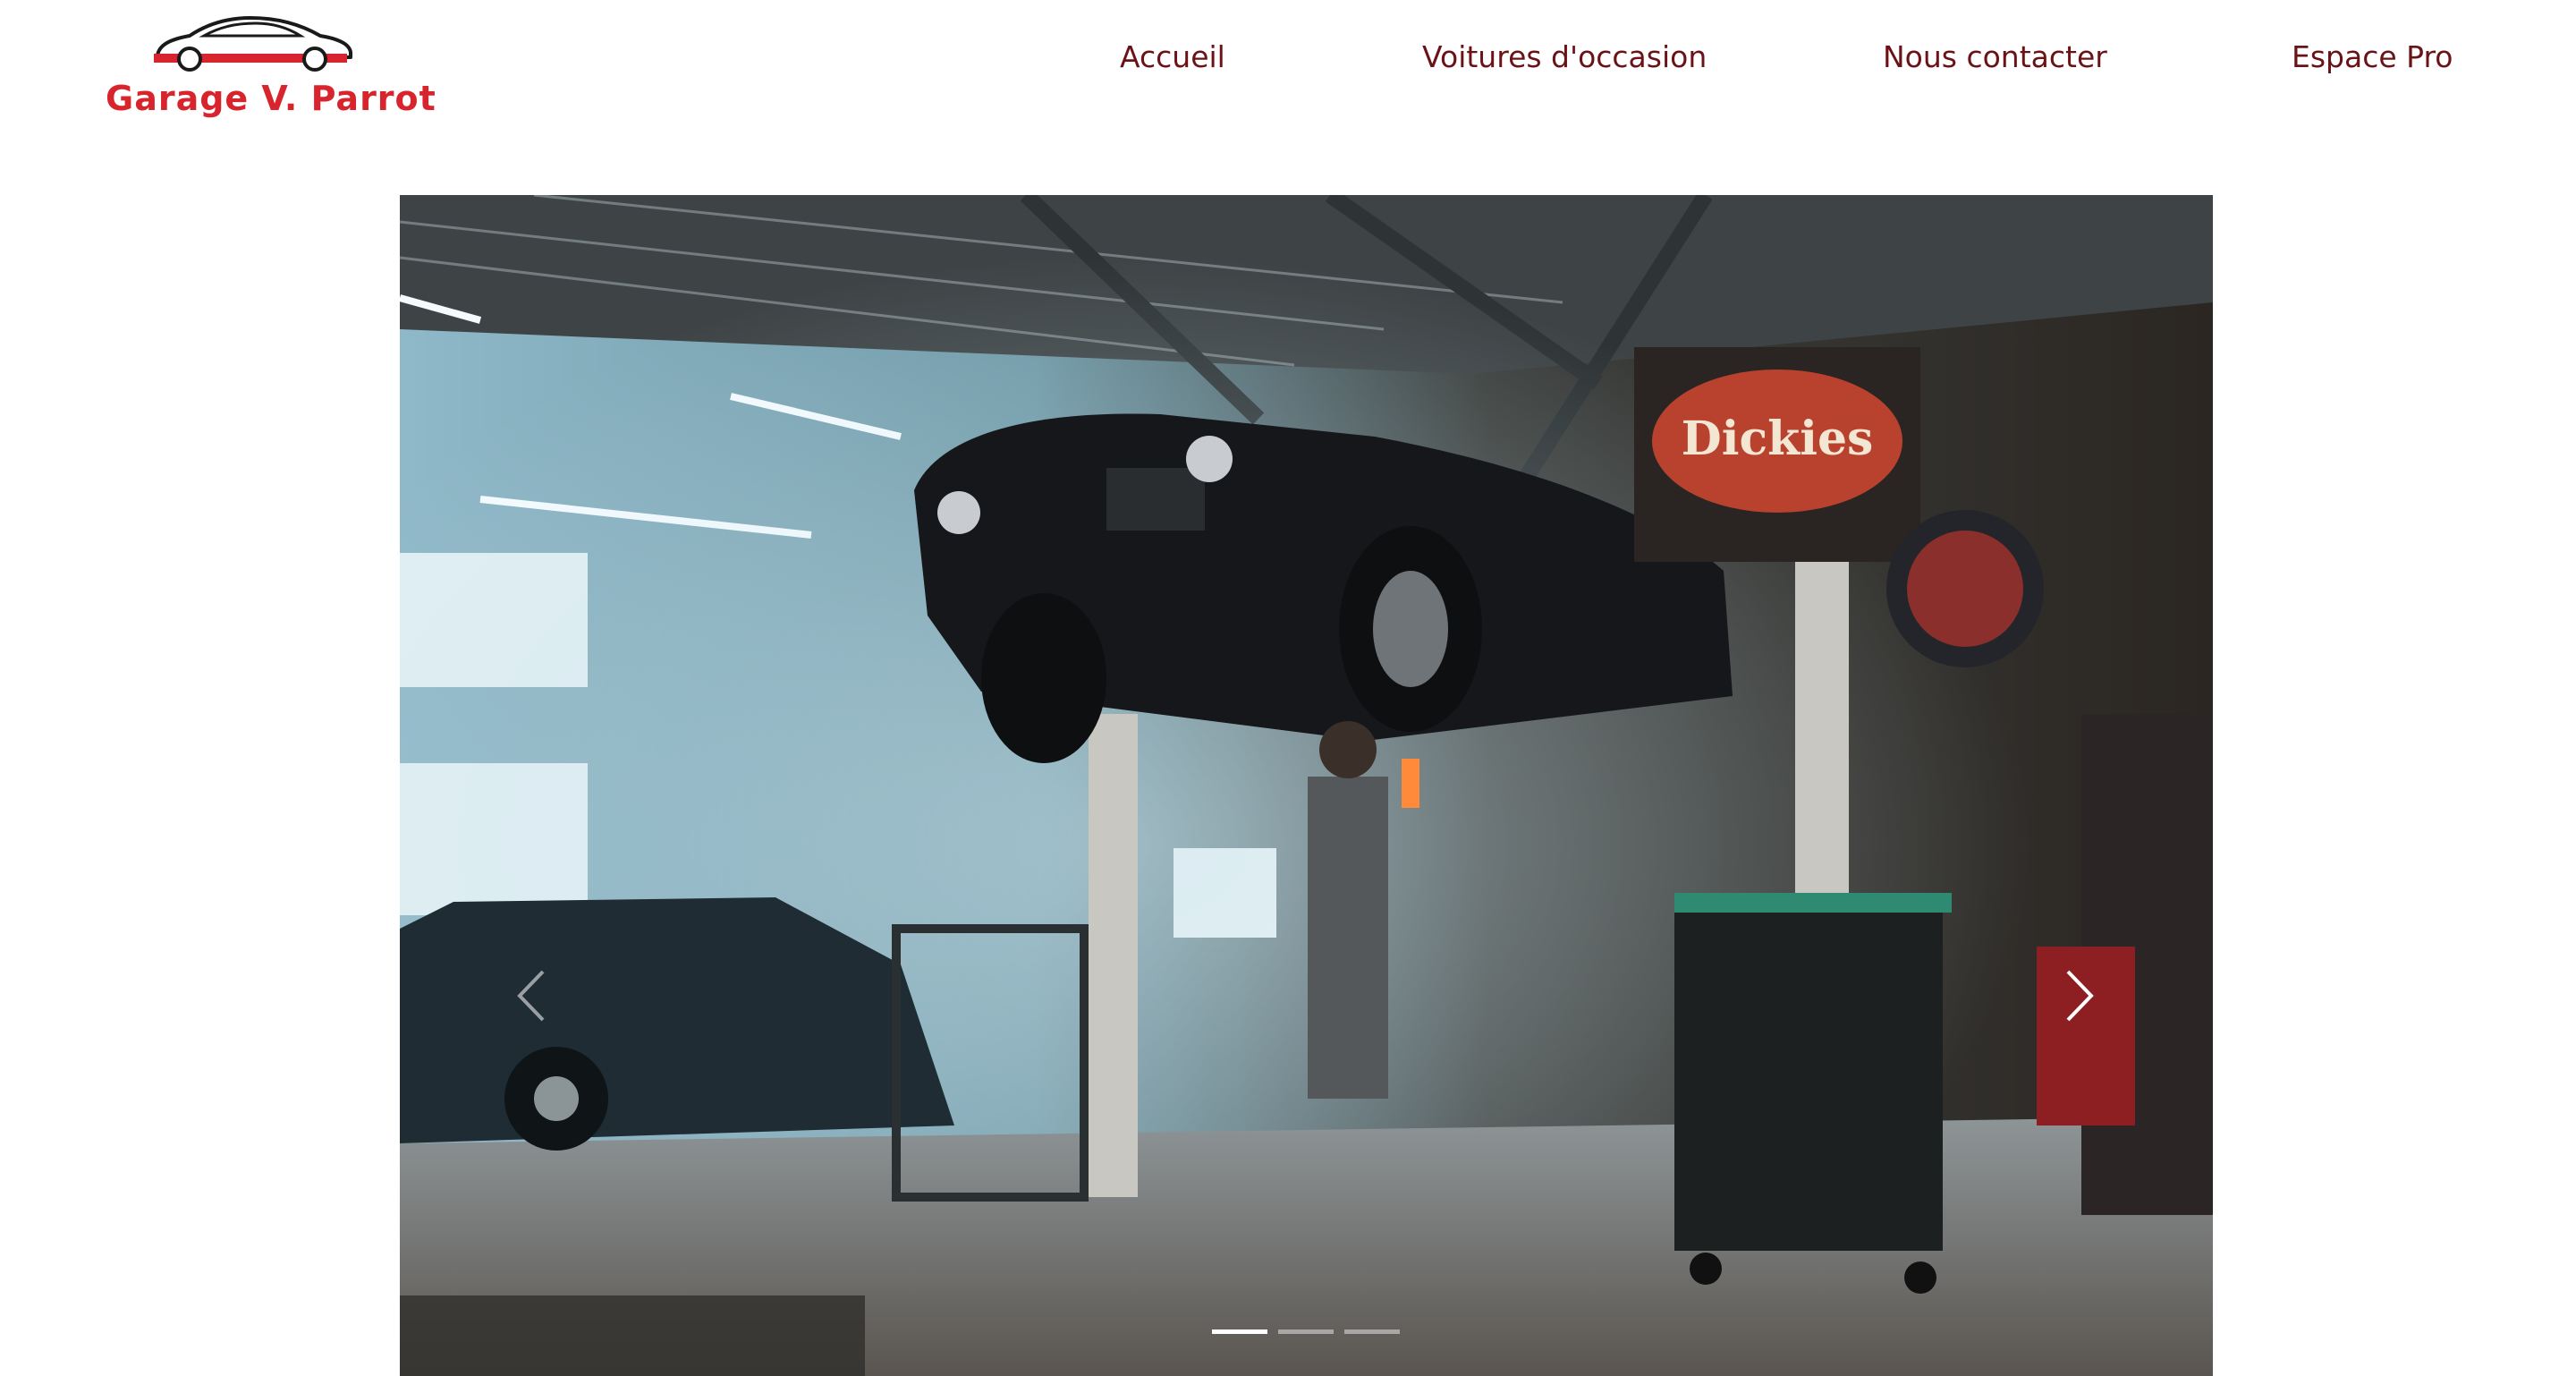 This screenshot has width=2576, height=1376. I want to click on nav-link-contact: Nous contacter, so click(1995, 57).